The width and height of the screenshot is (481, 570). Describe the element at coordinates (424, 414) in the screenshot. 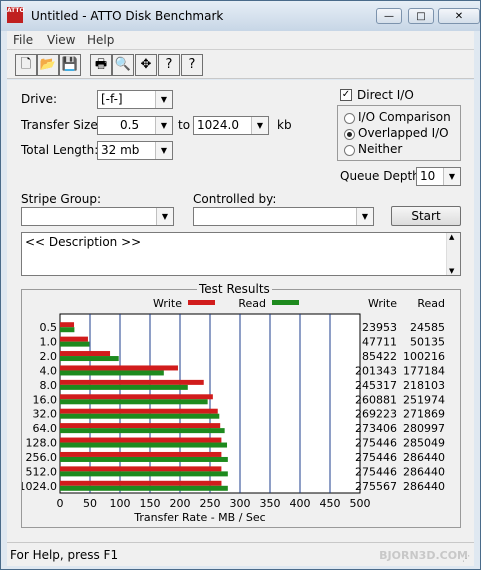

I see `read-value: 271869` at that location.